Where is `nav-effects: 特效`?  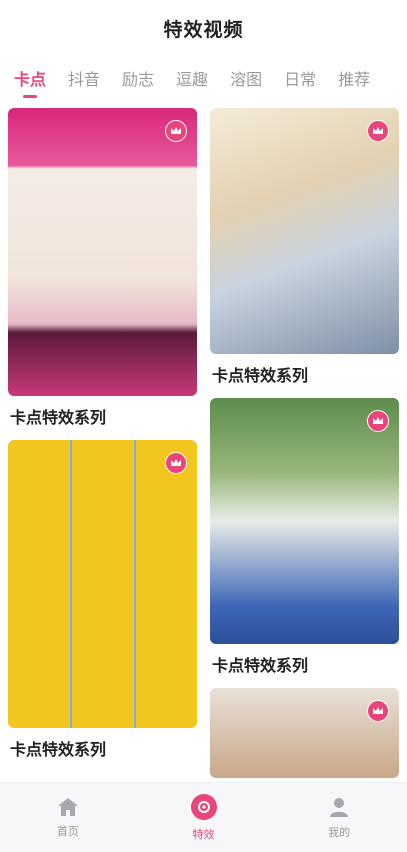 nav-effects: 特效 is located at coordinates (204, 817).